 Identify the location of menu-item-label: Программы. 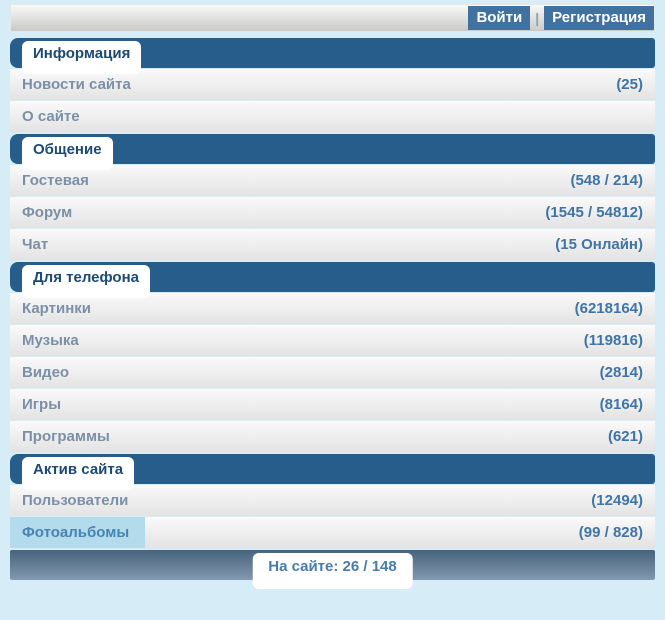
(60, 436).